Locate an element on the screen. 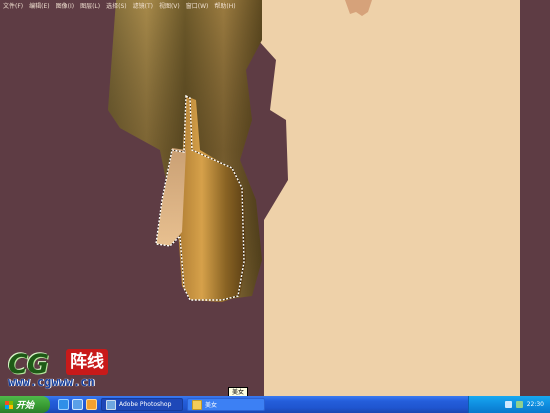 This screenshot has width=550, height=413. system-tray: 22:30 is located at coordinates (509, 404).